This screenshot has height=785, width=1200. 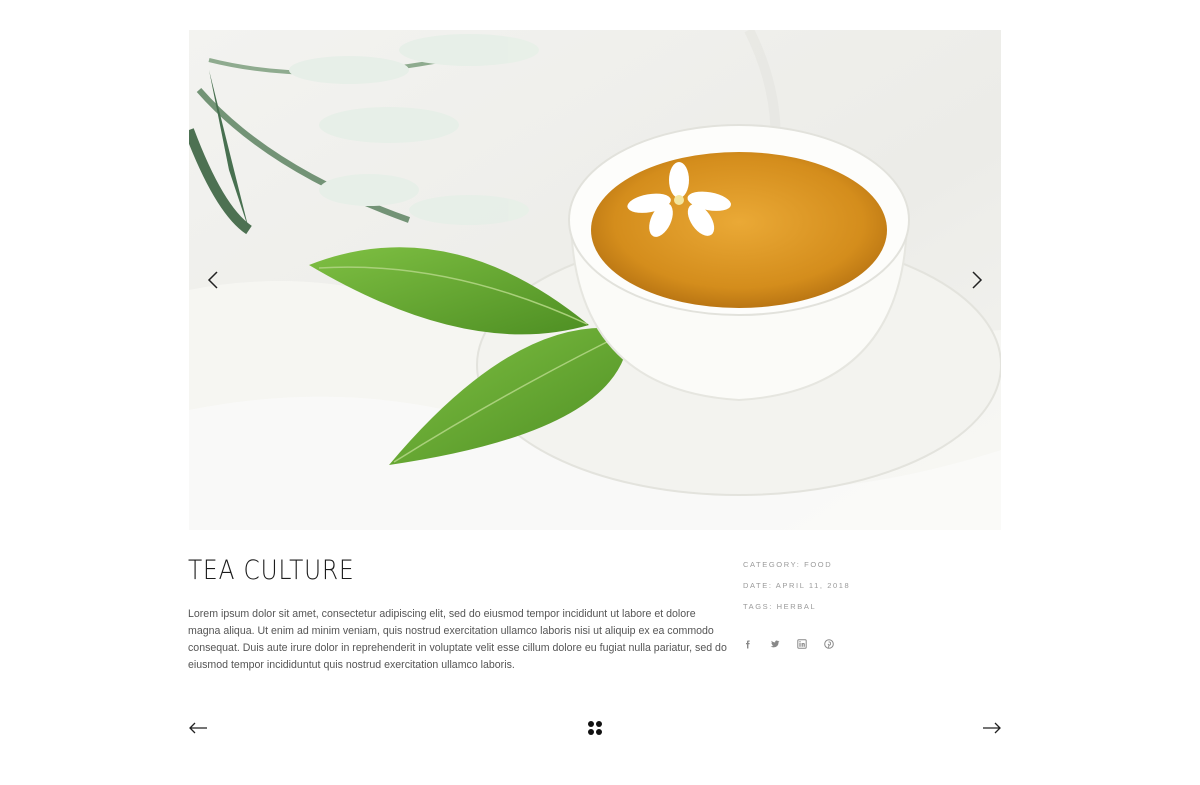 I want to click on facebook-icon, so click(x=747, y=643).